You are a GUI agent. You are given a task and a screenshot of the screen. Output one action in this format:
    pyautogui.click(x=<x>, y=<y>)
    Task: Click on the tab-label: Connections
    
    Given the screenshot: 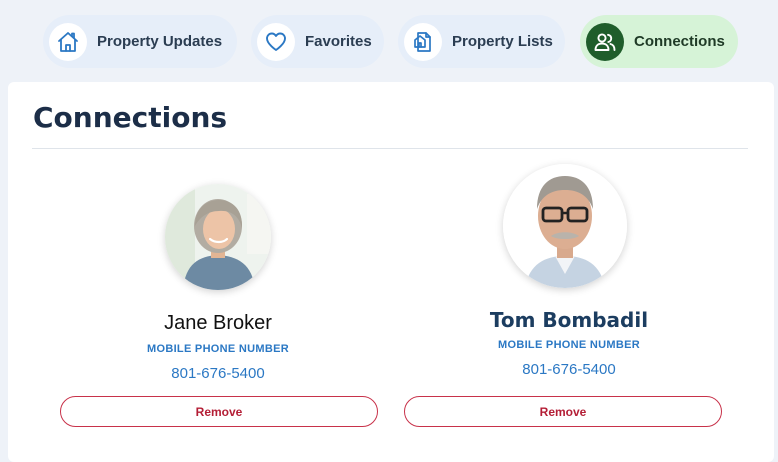 What is the action you would take?
    pyautogui.click(x=679, y=41)
    